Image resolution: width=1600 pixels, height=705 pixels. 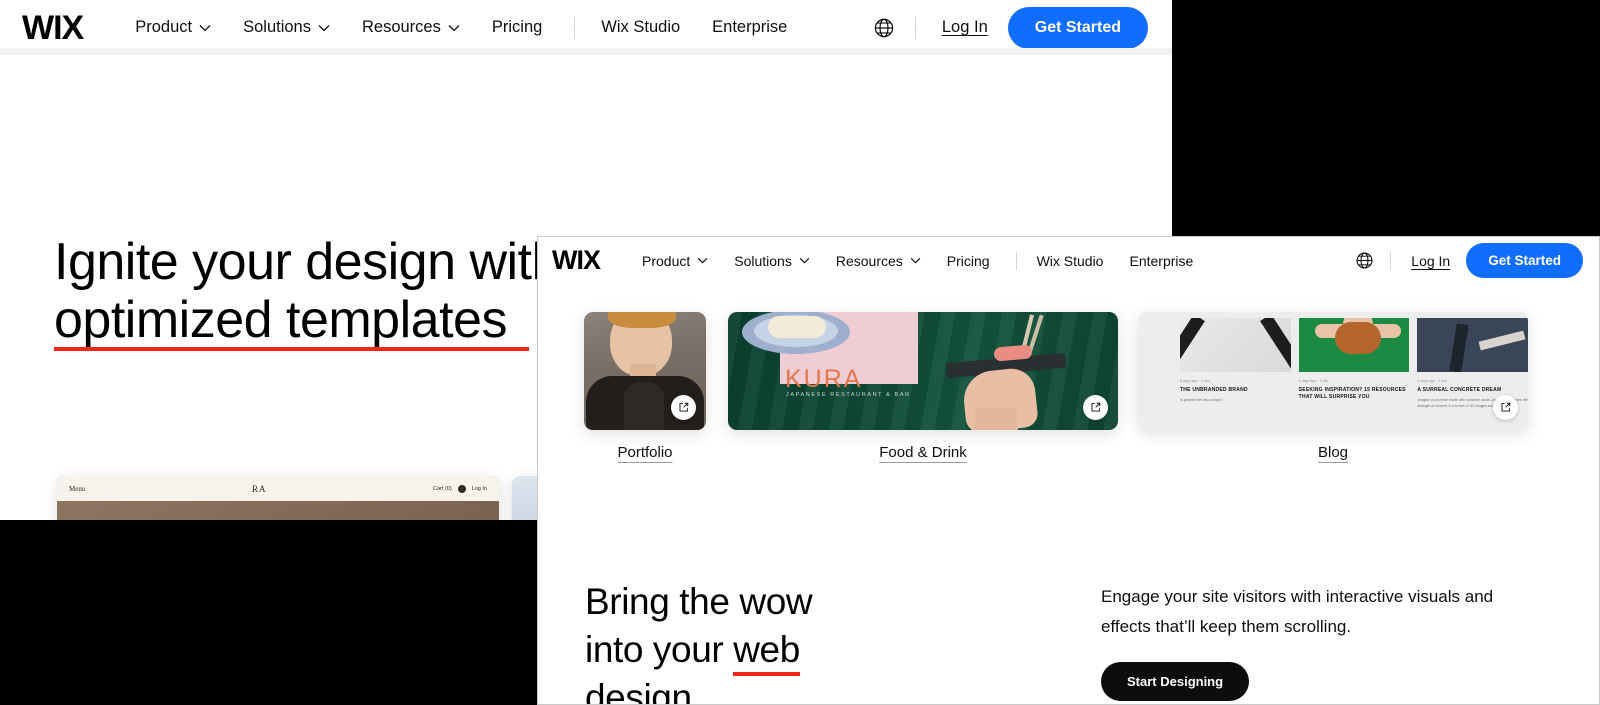 I want to click on promo-heading-underlined-web: web, so click(x=766, y=651).